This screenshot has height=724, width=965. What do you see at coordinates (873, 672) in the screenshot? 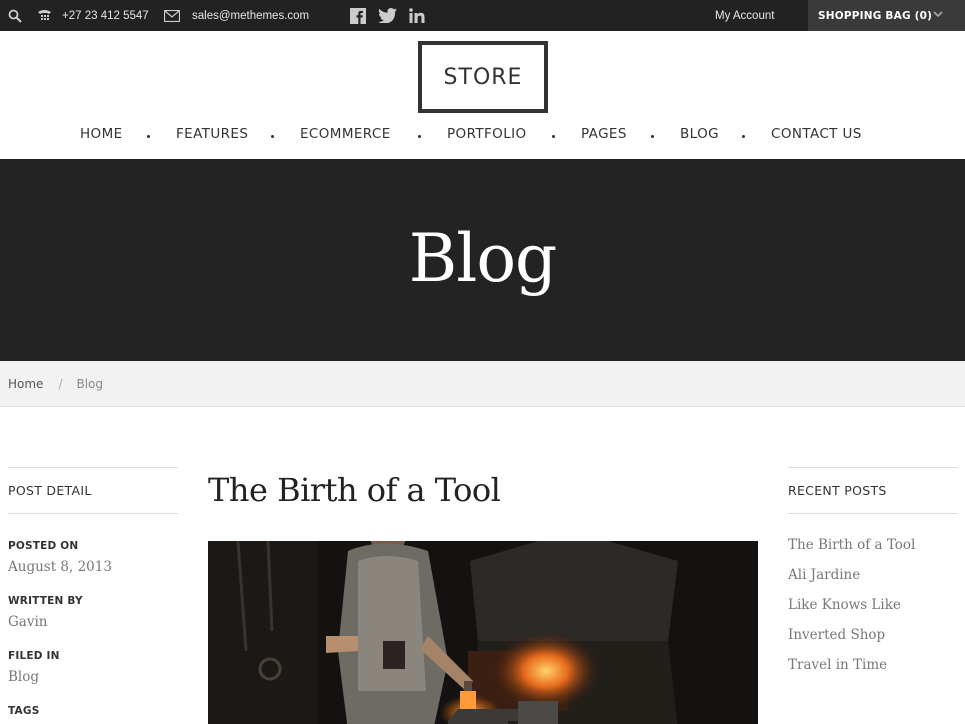
I see `recent-post-link: Travel in Time` at bounding box center [873, 672].